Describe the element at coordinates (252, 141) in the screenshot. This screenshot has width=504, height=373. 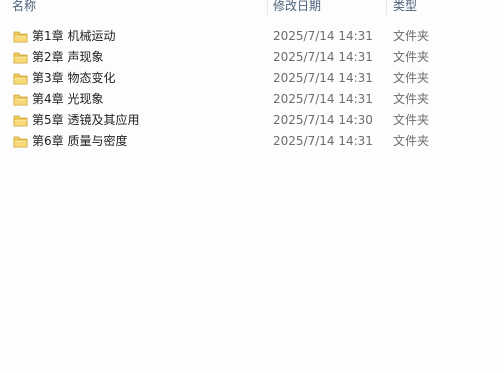
I see `file-row: 第6章 质量与密度 2025/7/14 14:31 文件夹` at that location.